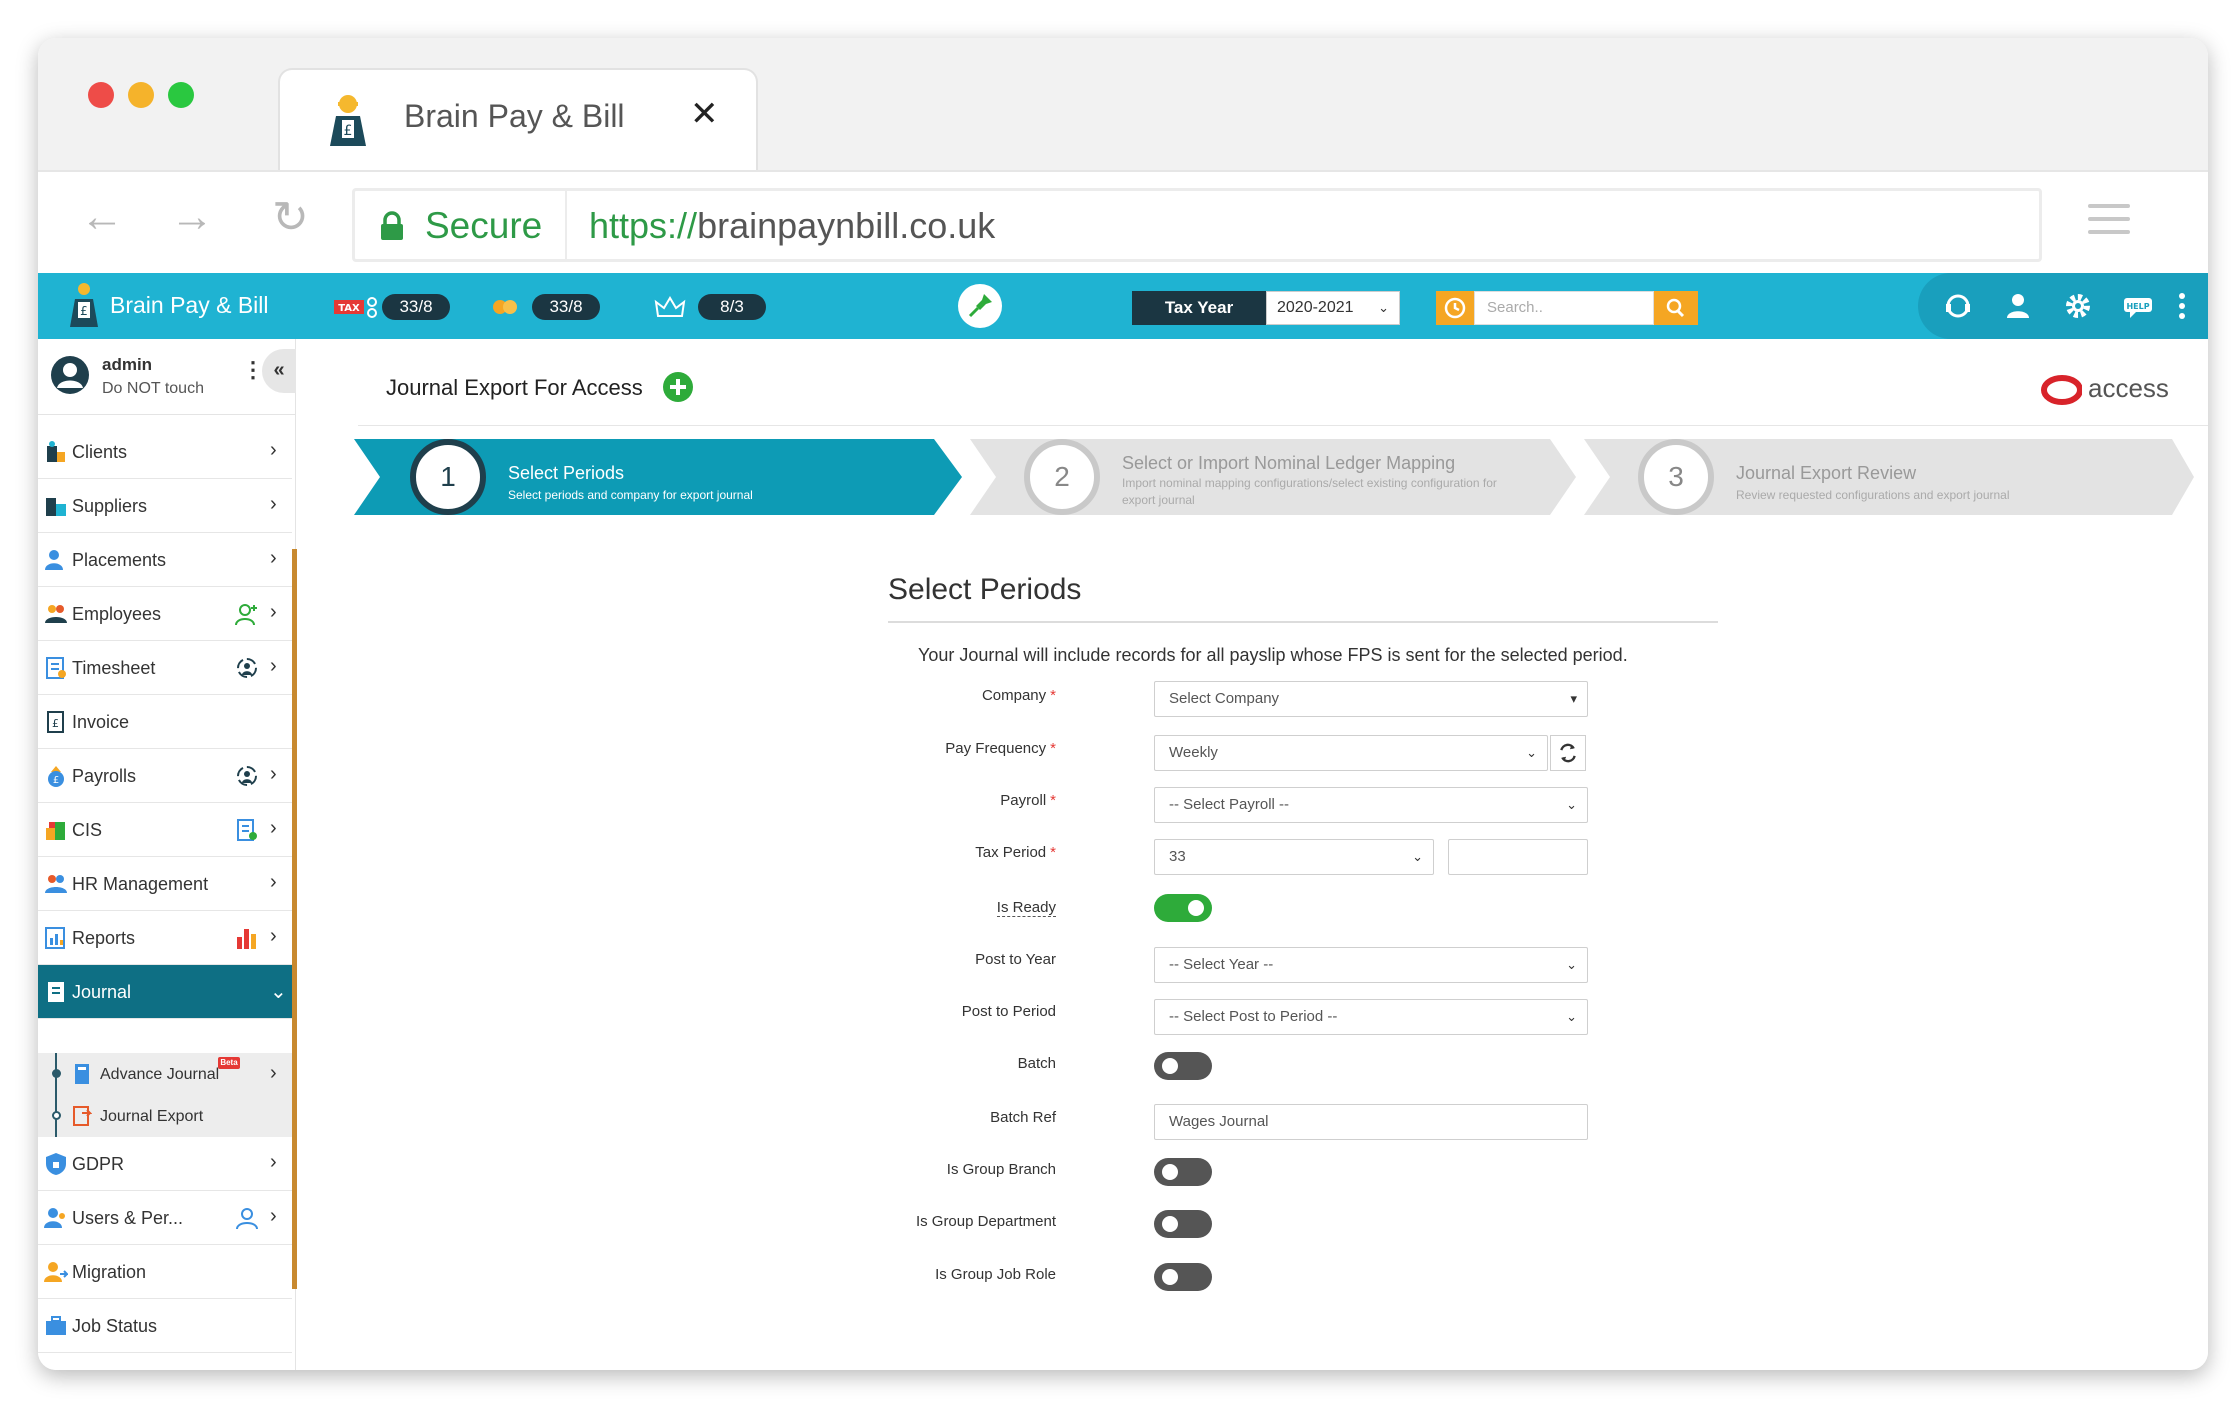 Image resolution: width=2232 pixels, height=1408 pixels. What do you see at coordinates (253, 370) in the screenshot?
I see `user-menu-icon: ⋮` at bounding box center [253, 370].